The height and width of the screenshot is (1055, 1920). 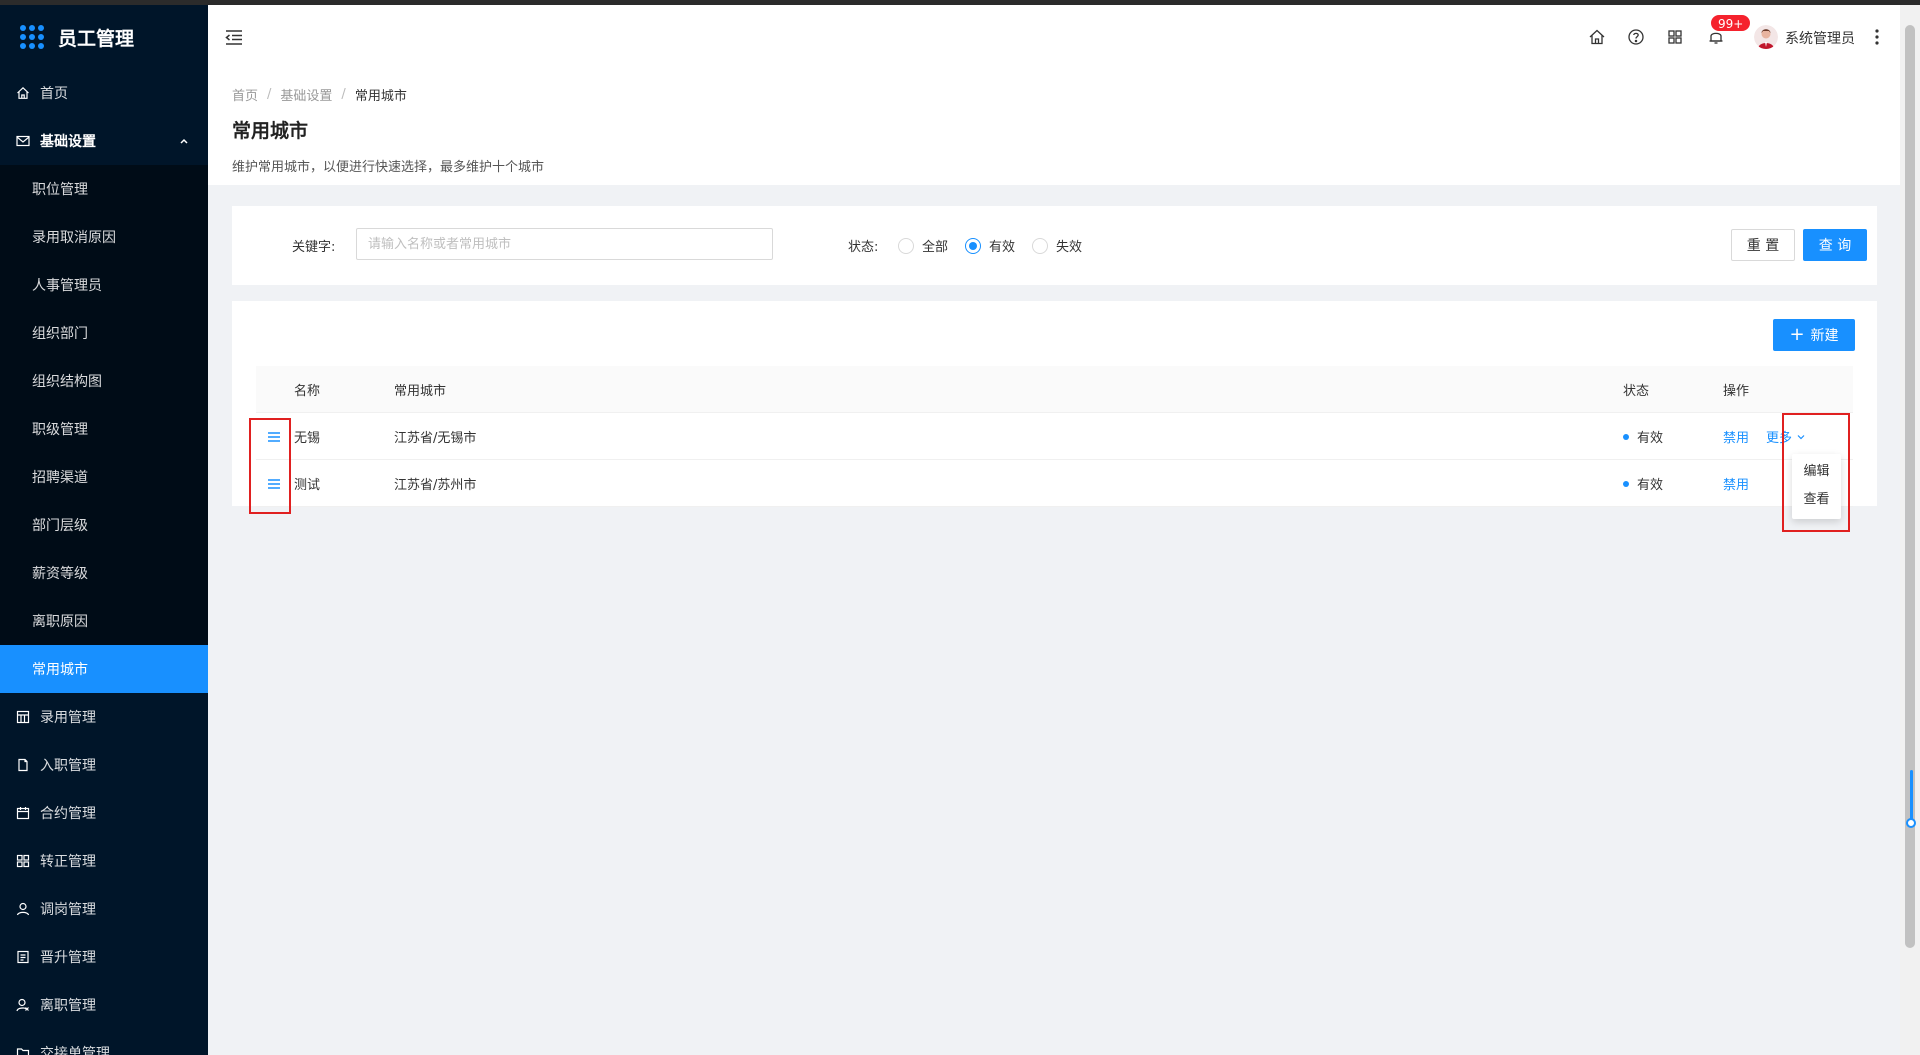 I want to click on menu-item-edit: 编辑, so click(x=1816, y=472).